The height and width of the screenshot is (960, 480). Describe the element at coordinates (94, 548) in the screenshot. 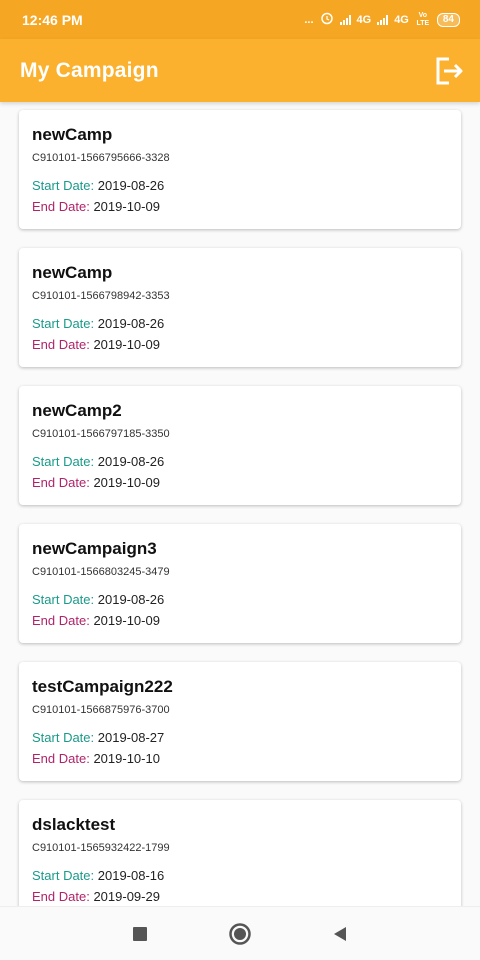

I see `campaign-name: newCampaign3` at that location.